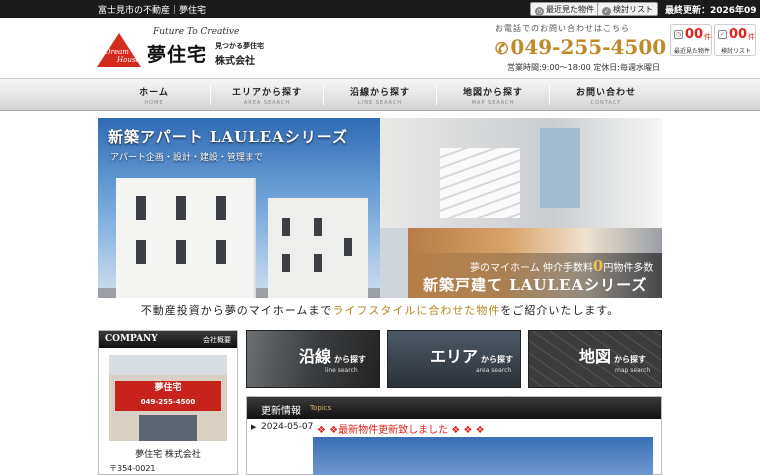 The width and height of the screenshot is (760, 475). Describe the element at coordinates (502, 48) in the screenshot. I see `phone-icon: ✆` at that location.